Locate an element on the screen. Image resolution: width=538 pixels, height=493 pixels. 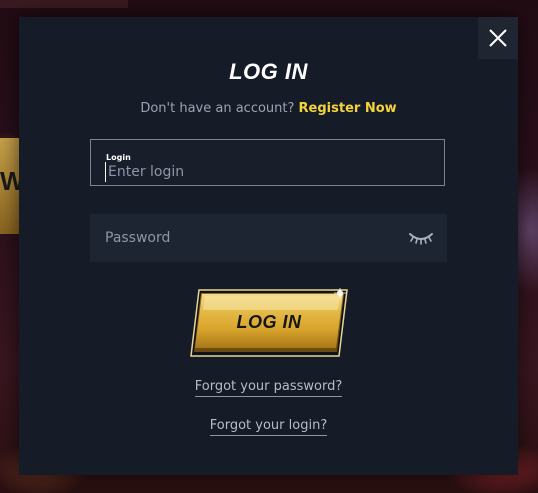
close-button is located at coordinates (498, 38).